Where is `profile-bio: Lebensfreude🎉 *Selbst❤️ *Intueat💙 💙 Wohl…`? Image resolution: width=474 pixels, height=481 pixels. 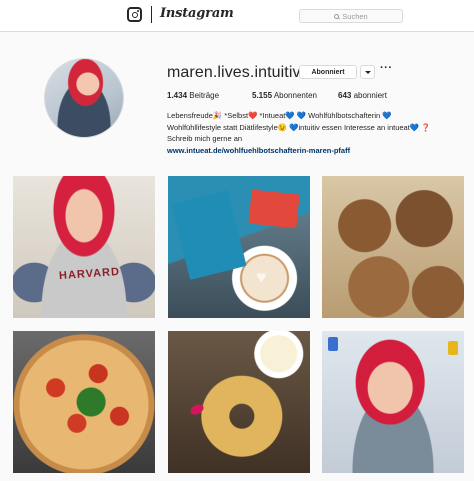 profile-bio: Lebensfreude🎉 *Selbst❤️ *Intueat💙 💙 Wohl… is located at coordinates (317, 133).